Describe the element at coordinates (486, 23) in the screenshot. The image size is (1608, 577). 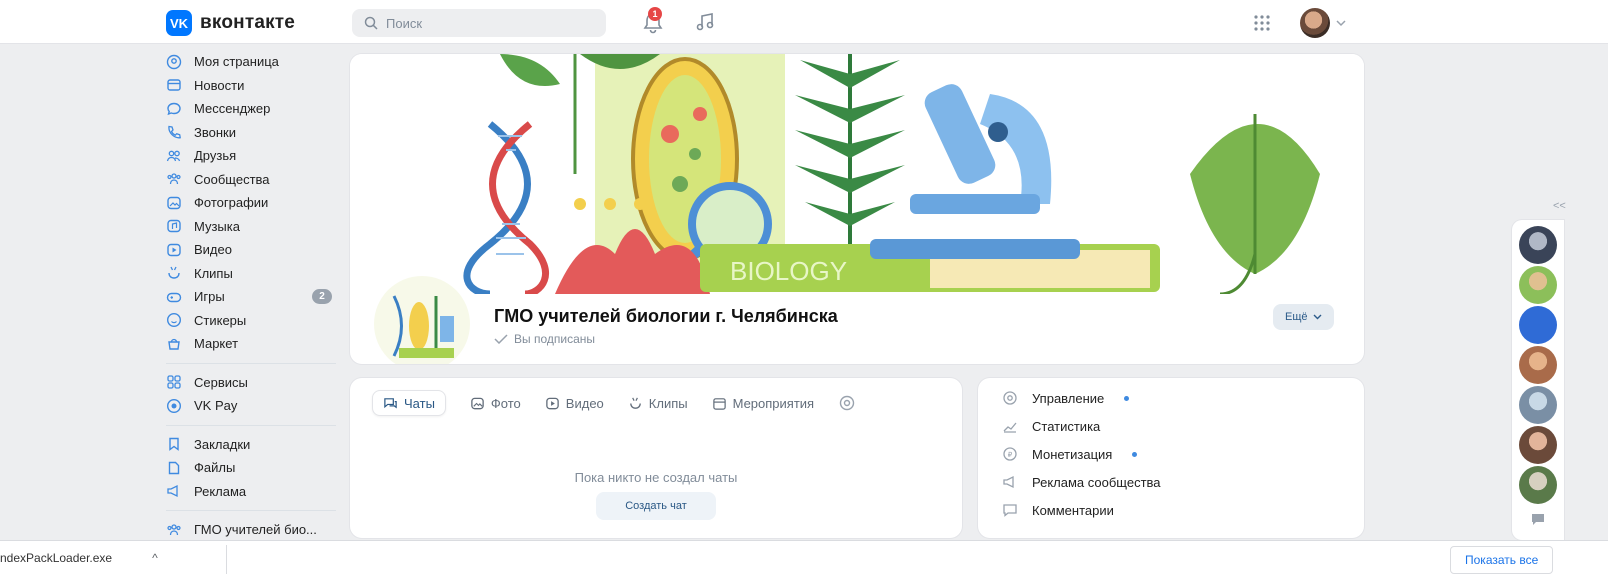
I see `search-input` at that location.